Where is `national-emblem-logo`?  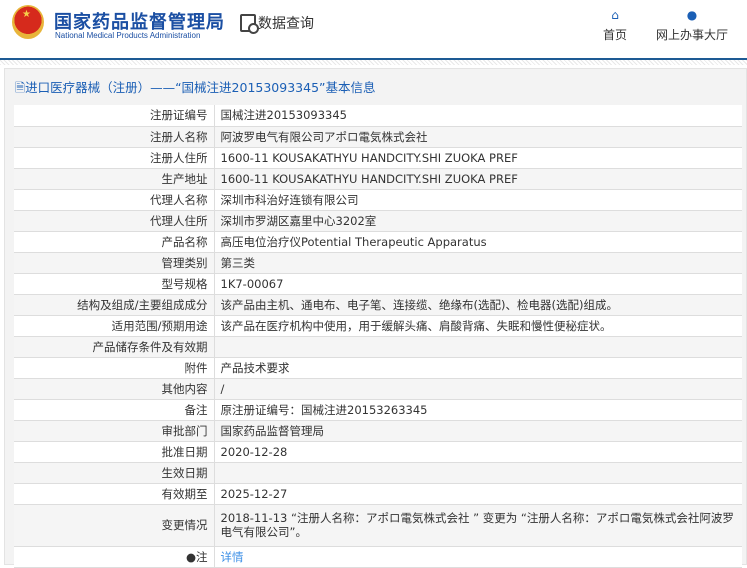 national-emblem-logo is located at coordinates (28, 22).